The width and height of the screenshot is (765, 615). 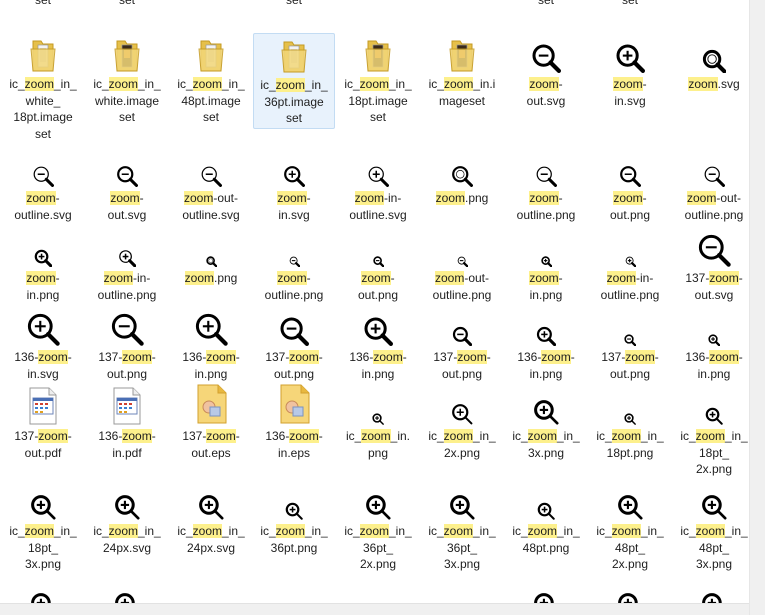 I want to click on file-item: 137-zoom-out.eps, so click(x=211, y=432).